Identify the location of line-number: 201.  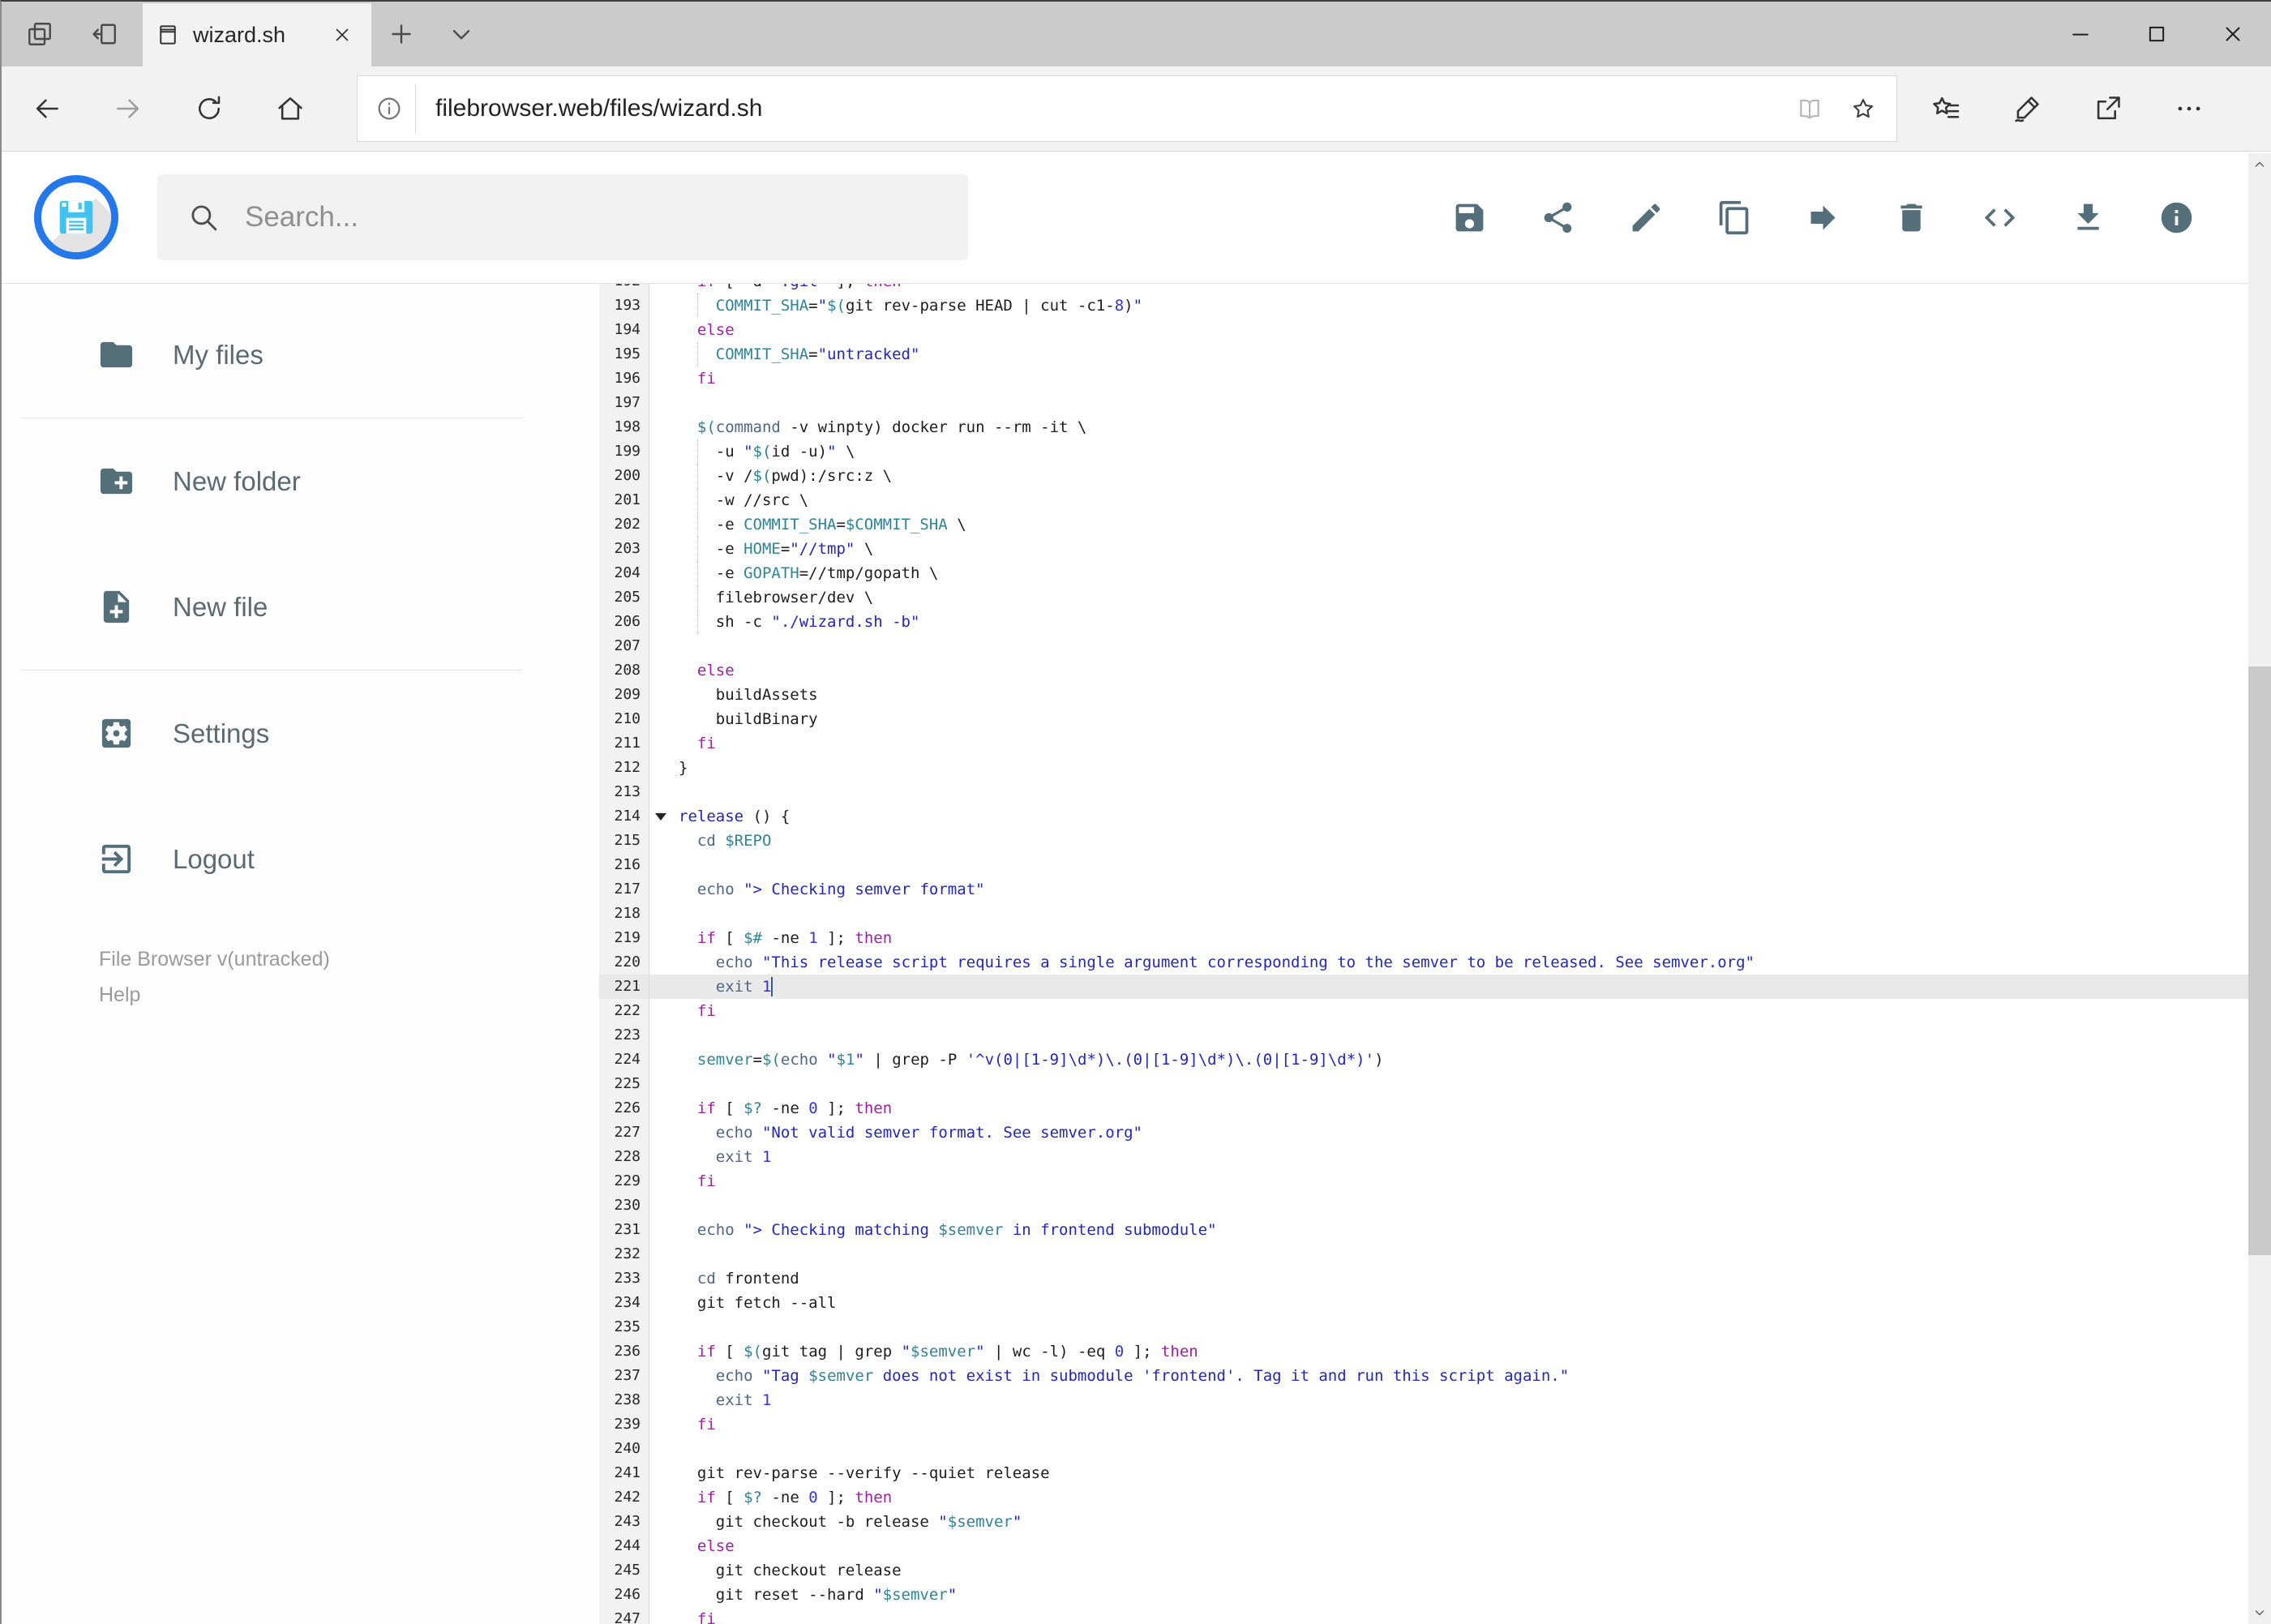
(624, 500).